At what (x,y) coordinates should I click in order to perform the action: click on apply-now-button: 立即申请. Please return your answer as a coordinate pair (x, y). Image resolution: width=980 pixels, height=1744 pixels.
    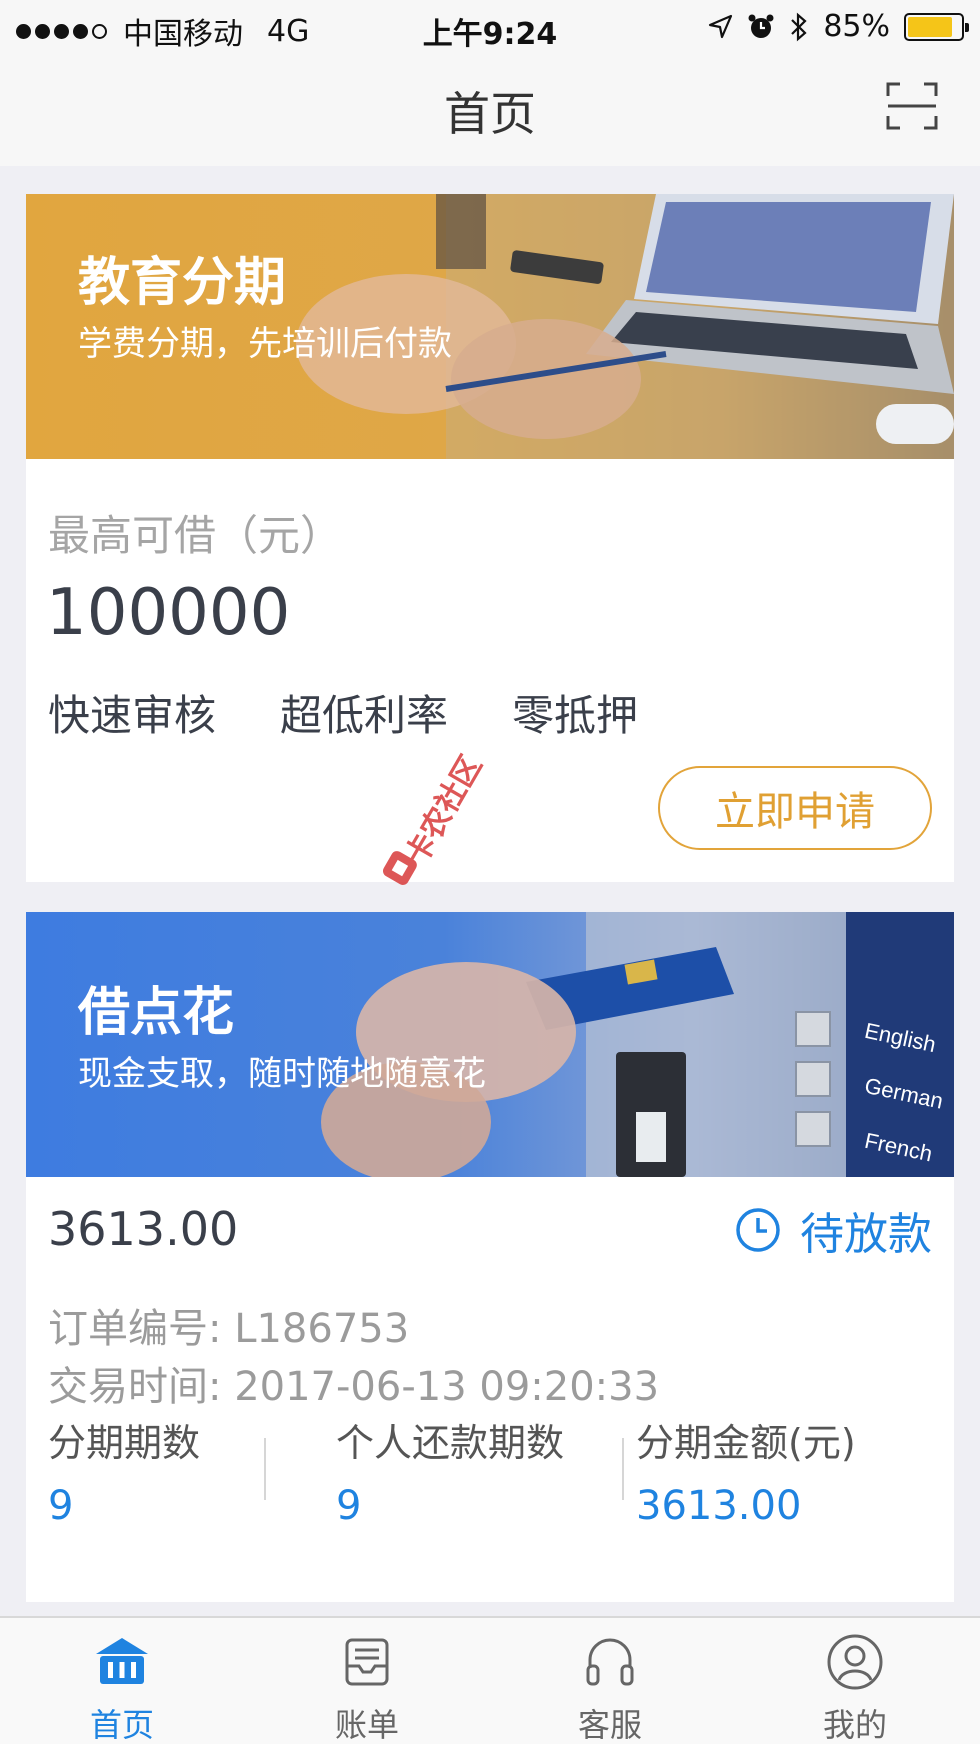
    Looking at the image, I should click on (795, 808).